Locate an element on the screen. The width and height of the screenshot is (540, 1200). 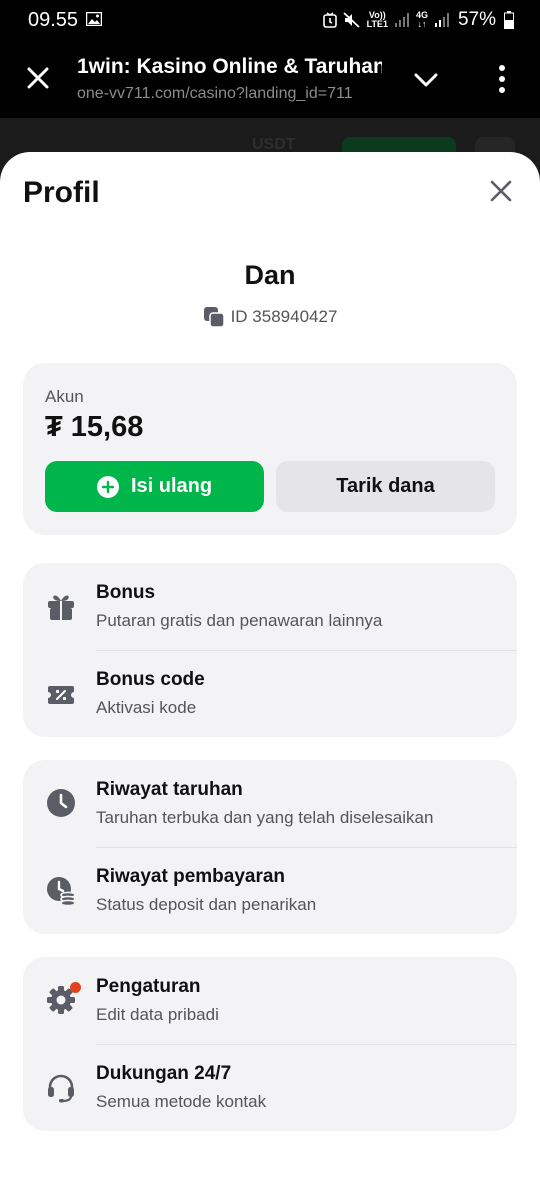
user-id: ID 358940427 is located at coordinates (270, 317).